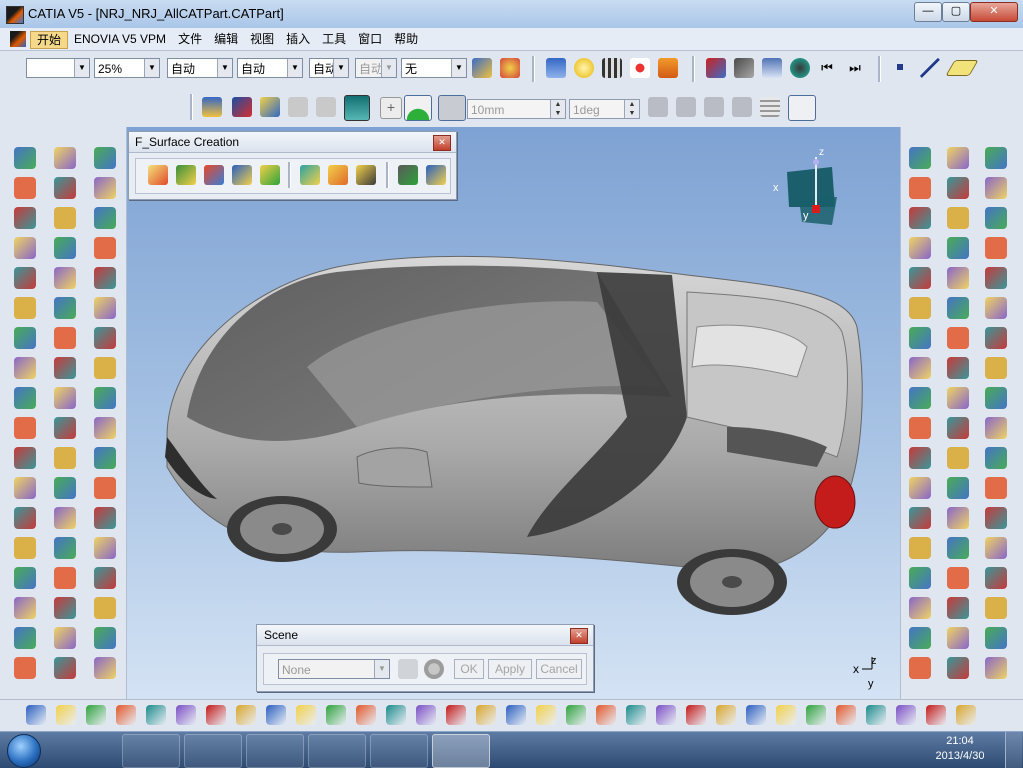 The width and height of the screenshot is (1023, 768). Describe the element at coordinates (960, 749) in the screenshot. I see `system-clock: 21:04 2013/4/30` at that location.